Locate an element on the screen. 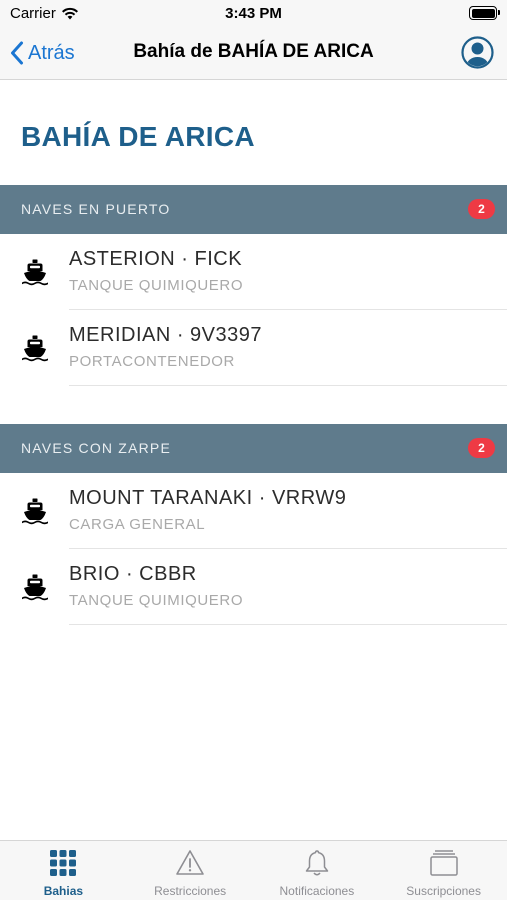 This screenshot has width=507, height=900. ship-type: PORTACONTENEDOR is located at coordinates (152, 361).